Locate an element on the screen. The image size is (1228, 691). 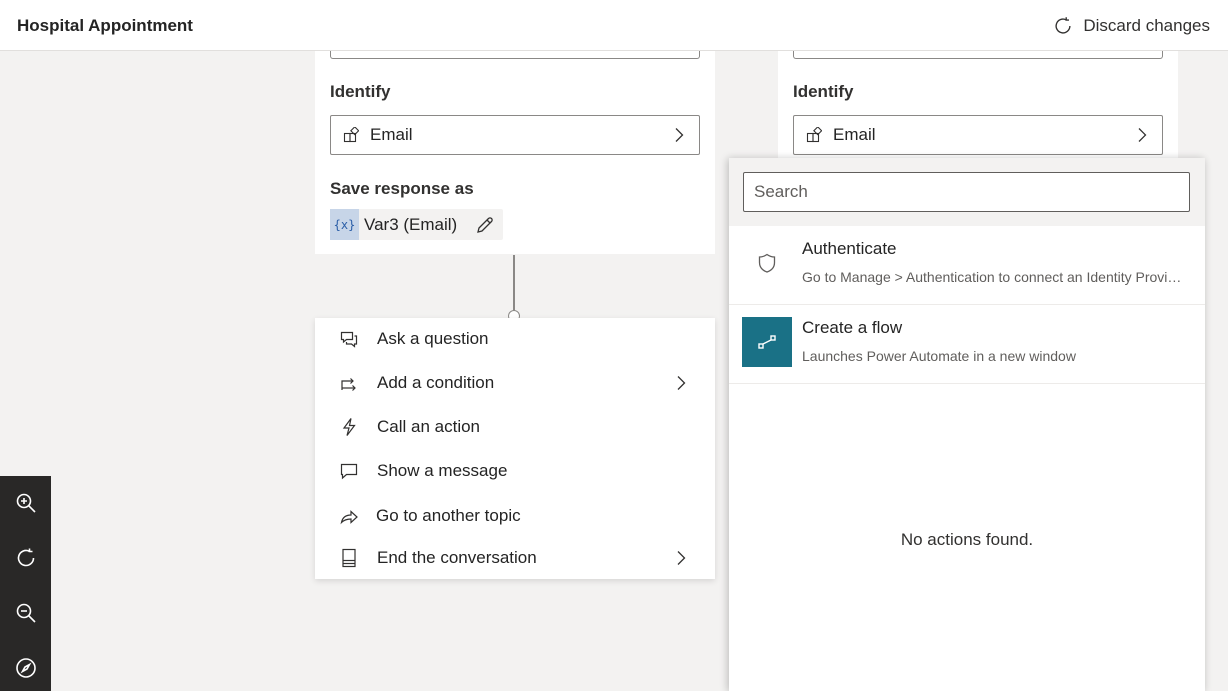
pencil-icon is located at coordinates (485, 225).